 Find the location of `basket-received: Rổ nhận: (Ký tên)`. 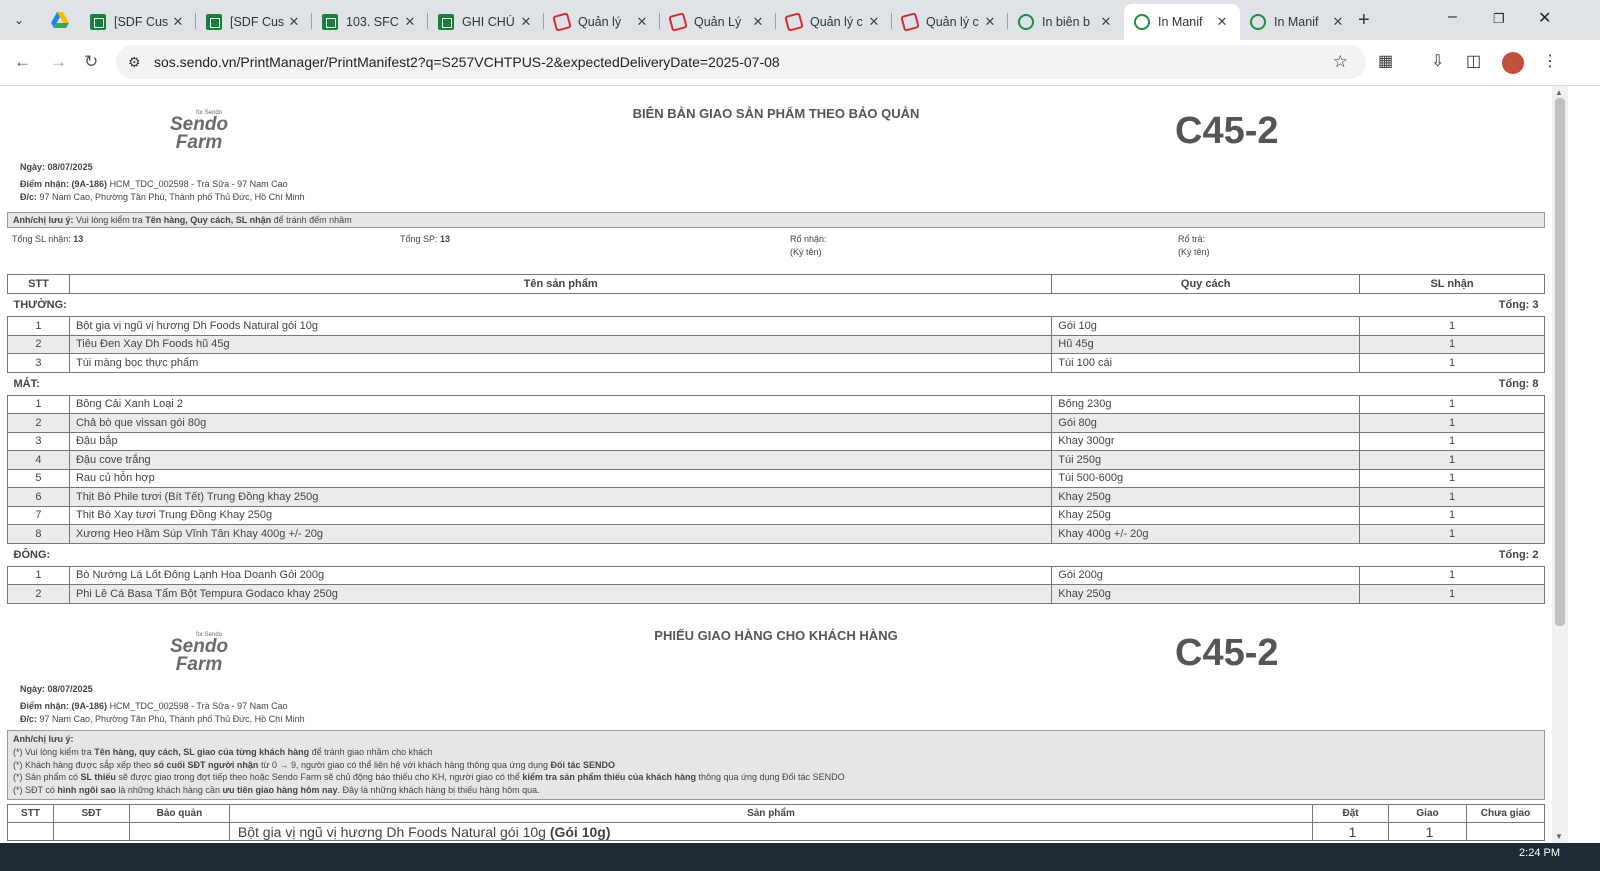

basket-received: Rổ nhận: (Ký tên) is located at coordinates (808, 245).